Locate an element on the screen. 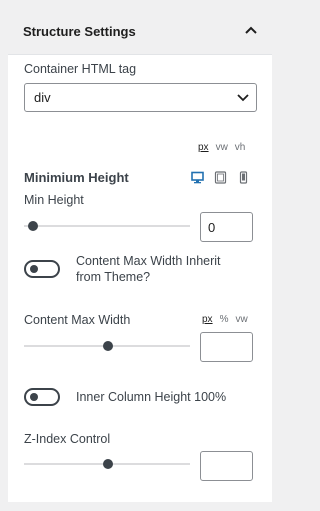 The width and height of the screenshot is (320, 511). min-height-units: px vw vh is located at coordinates (218, 147).